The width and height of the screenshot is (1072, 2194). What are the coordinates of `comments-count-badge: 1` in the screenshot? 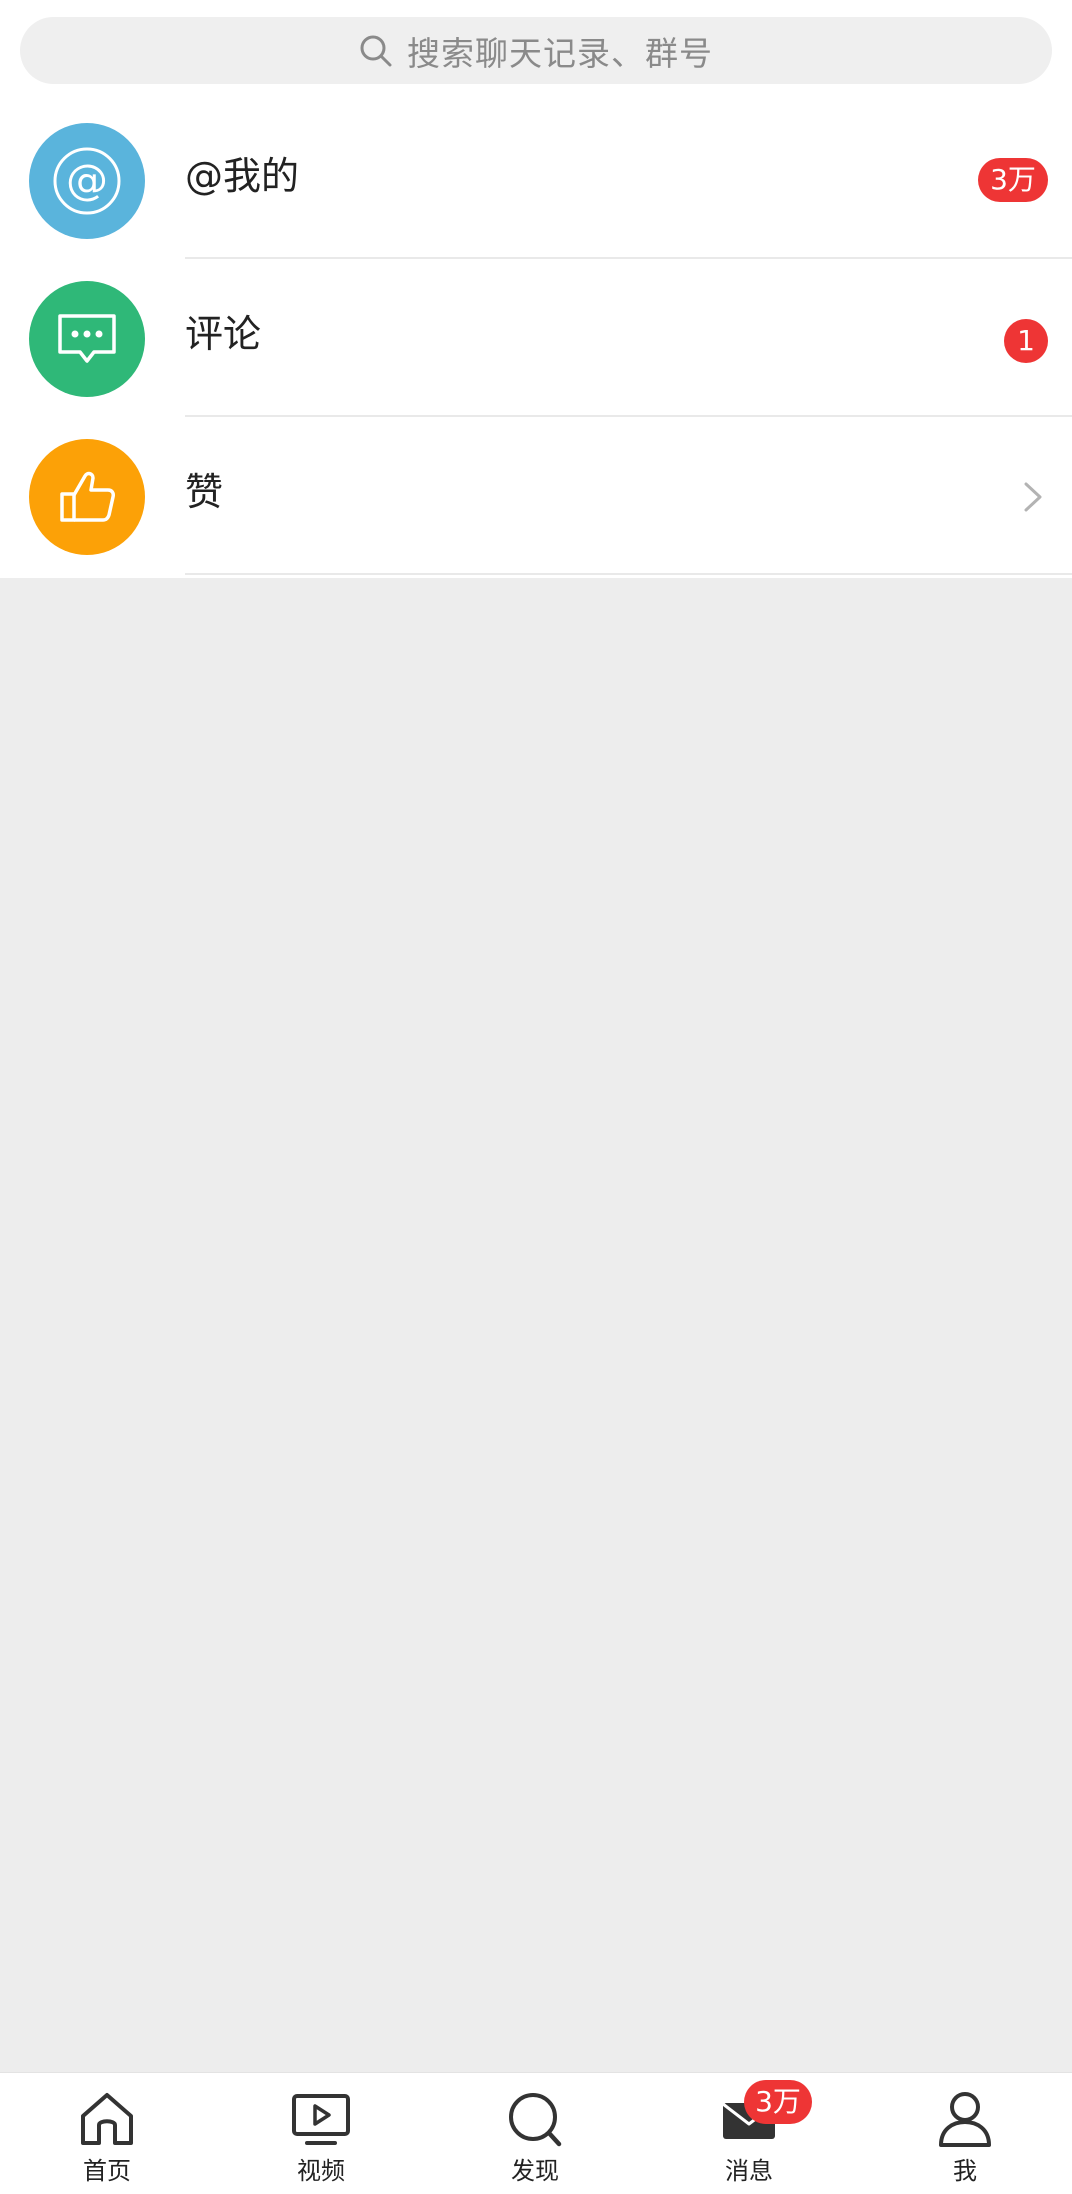 It's located at (1026, 341).